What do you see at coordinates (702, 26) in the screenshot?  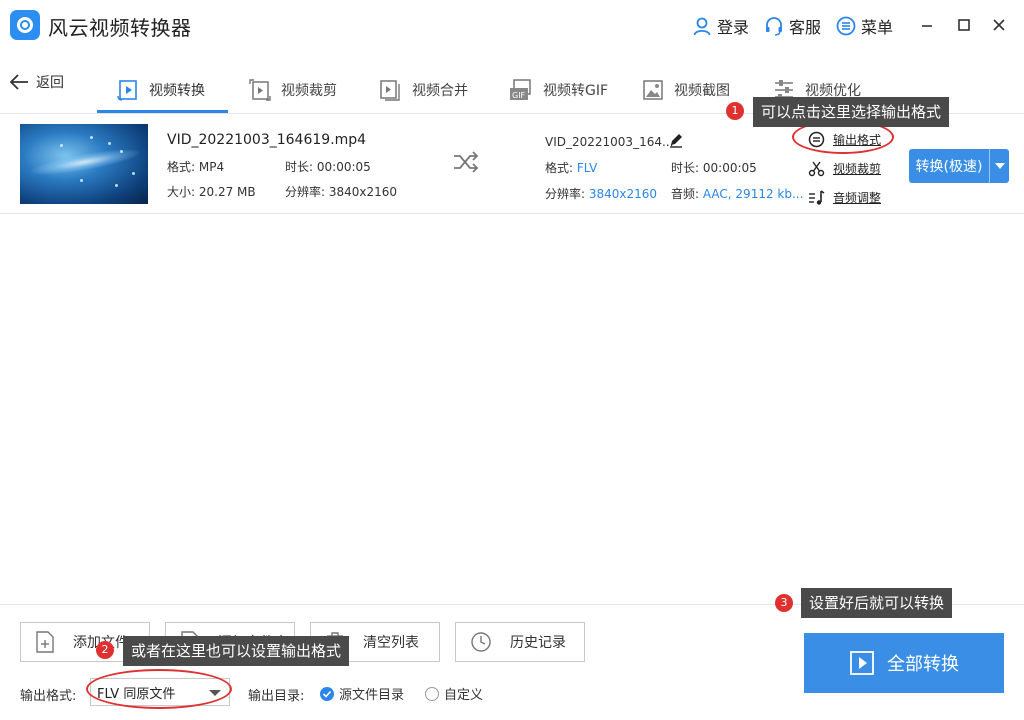 I see `user-icon` at bounding box center [702, 26].